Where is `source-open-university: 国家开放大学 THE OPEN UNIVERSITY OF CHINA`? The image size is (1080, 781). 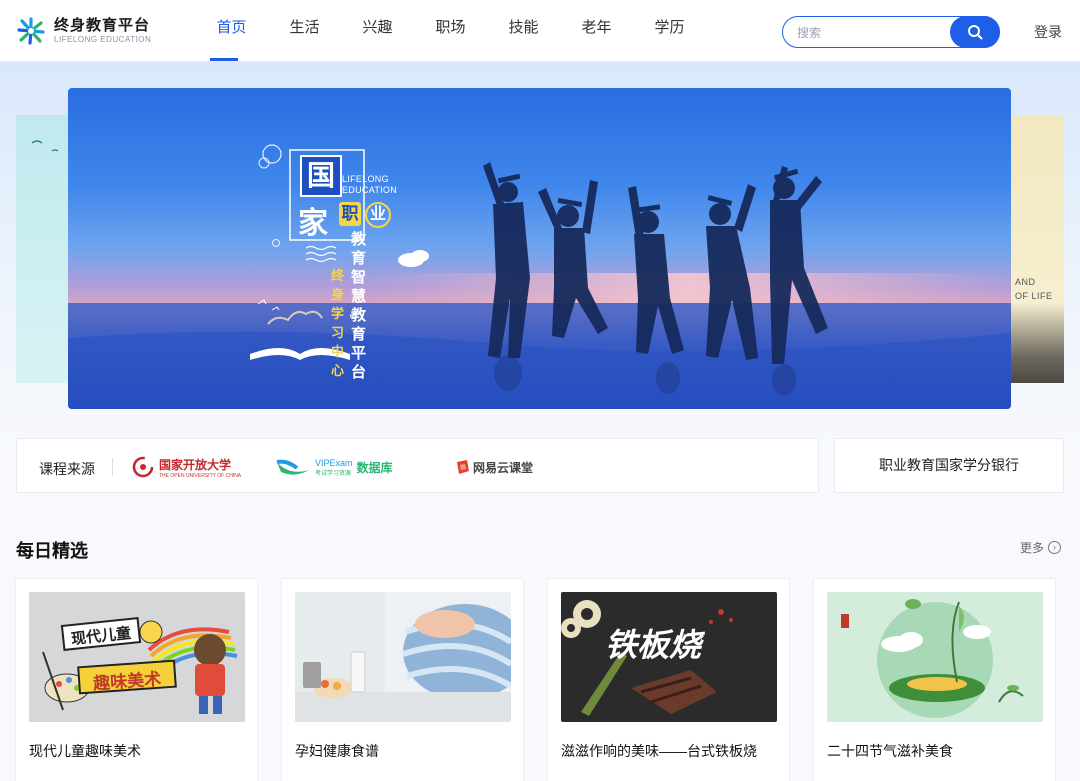
source-open-university: 国家开放大学 THE OPEN UNIVERSITY OF CHINA is located at coordinates (186, 467).